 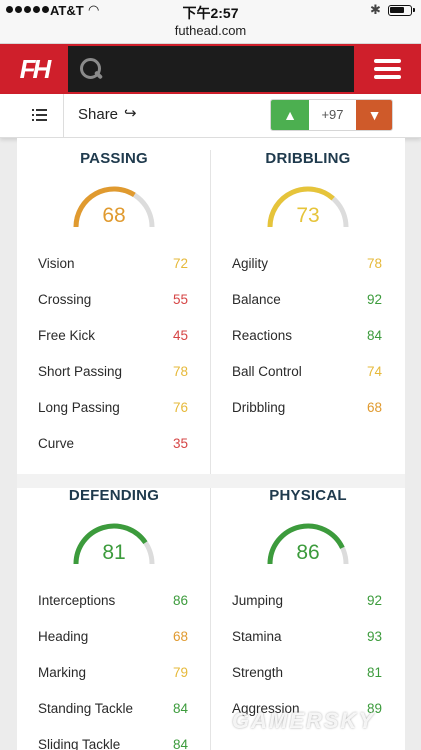 What do you see at coordinates (258, 600) in the screenshot?
I see `stat-name: Jumping` at bounding box center [258, 600].